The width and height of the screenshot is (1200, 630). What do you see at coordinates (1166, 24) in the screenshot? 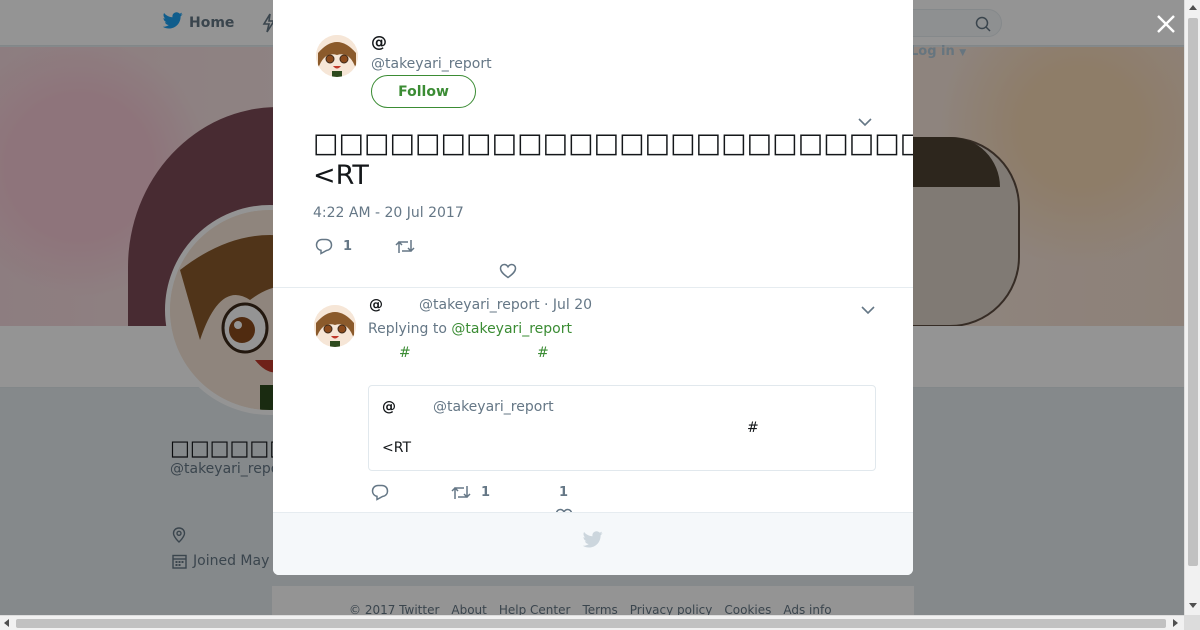
I see `close-icon` at bounding box center [1166, 24].